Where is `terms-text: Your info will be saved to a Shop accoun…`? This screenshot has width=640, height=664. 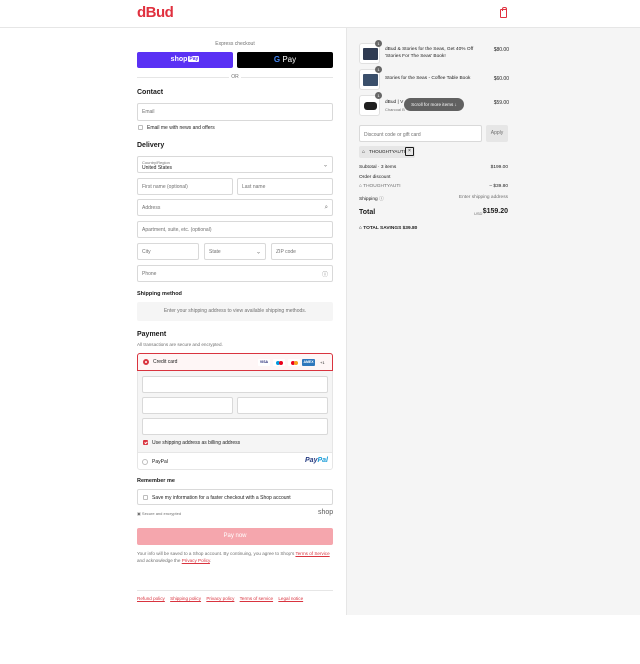
terms-text: Your info will be saved to a Shop accoun… is located at coordinates (235, 557).